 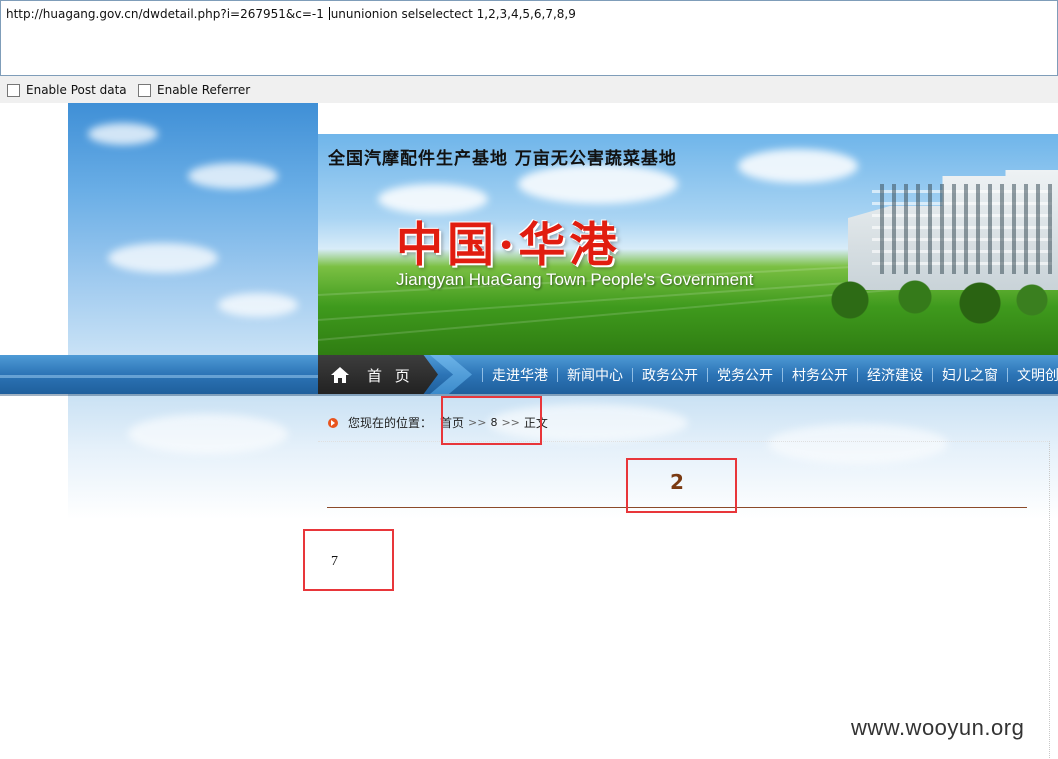 What do you see at coordinates (520, 375) in the screenshot?
I see `nav-item-intro: 走进华港` at bounding box center [520, 375].